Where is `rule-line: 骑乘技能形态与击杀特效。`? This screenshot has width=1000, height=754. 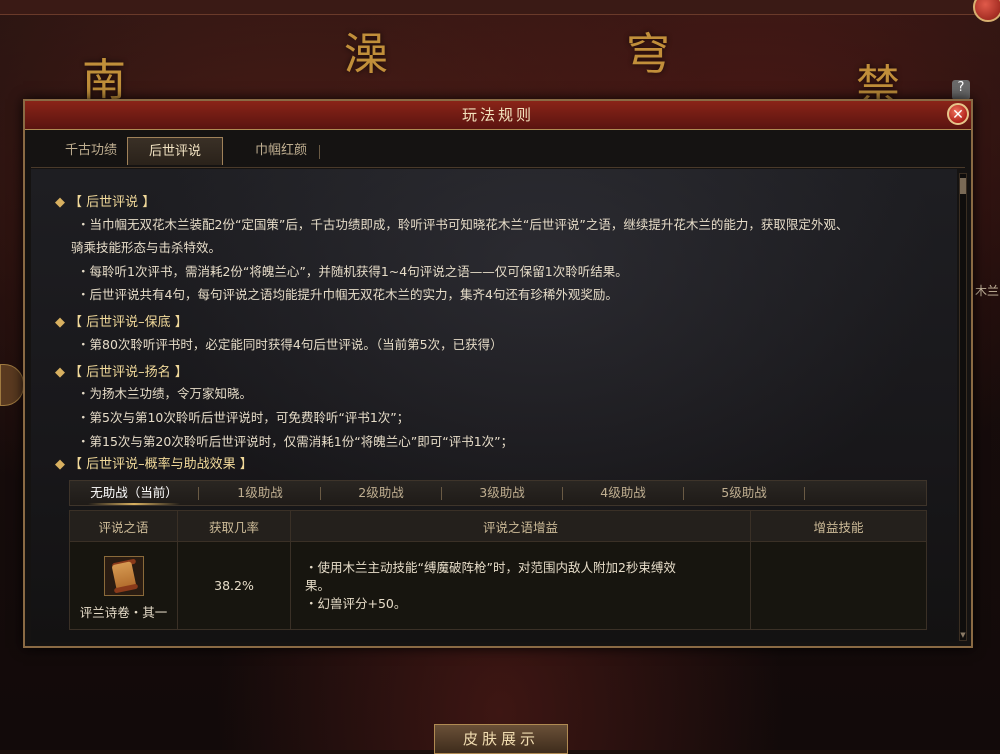 rule-line: 骑乘技能形态与击杀特效。 is located at coordinates (146, 247).